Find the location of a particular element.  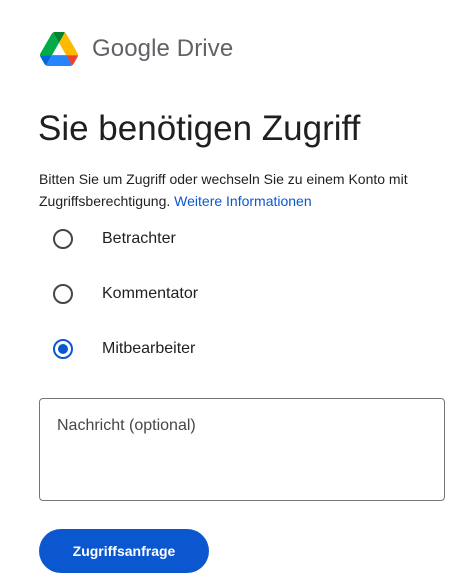

page-title: Sie benötigen Zugriff is located at coordinates (199, 128).